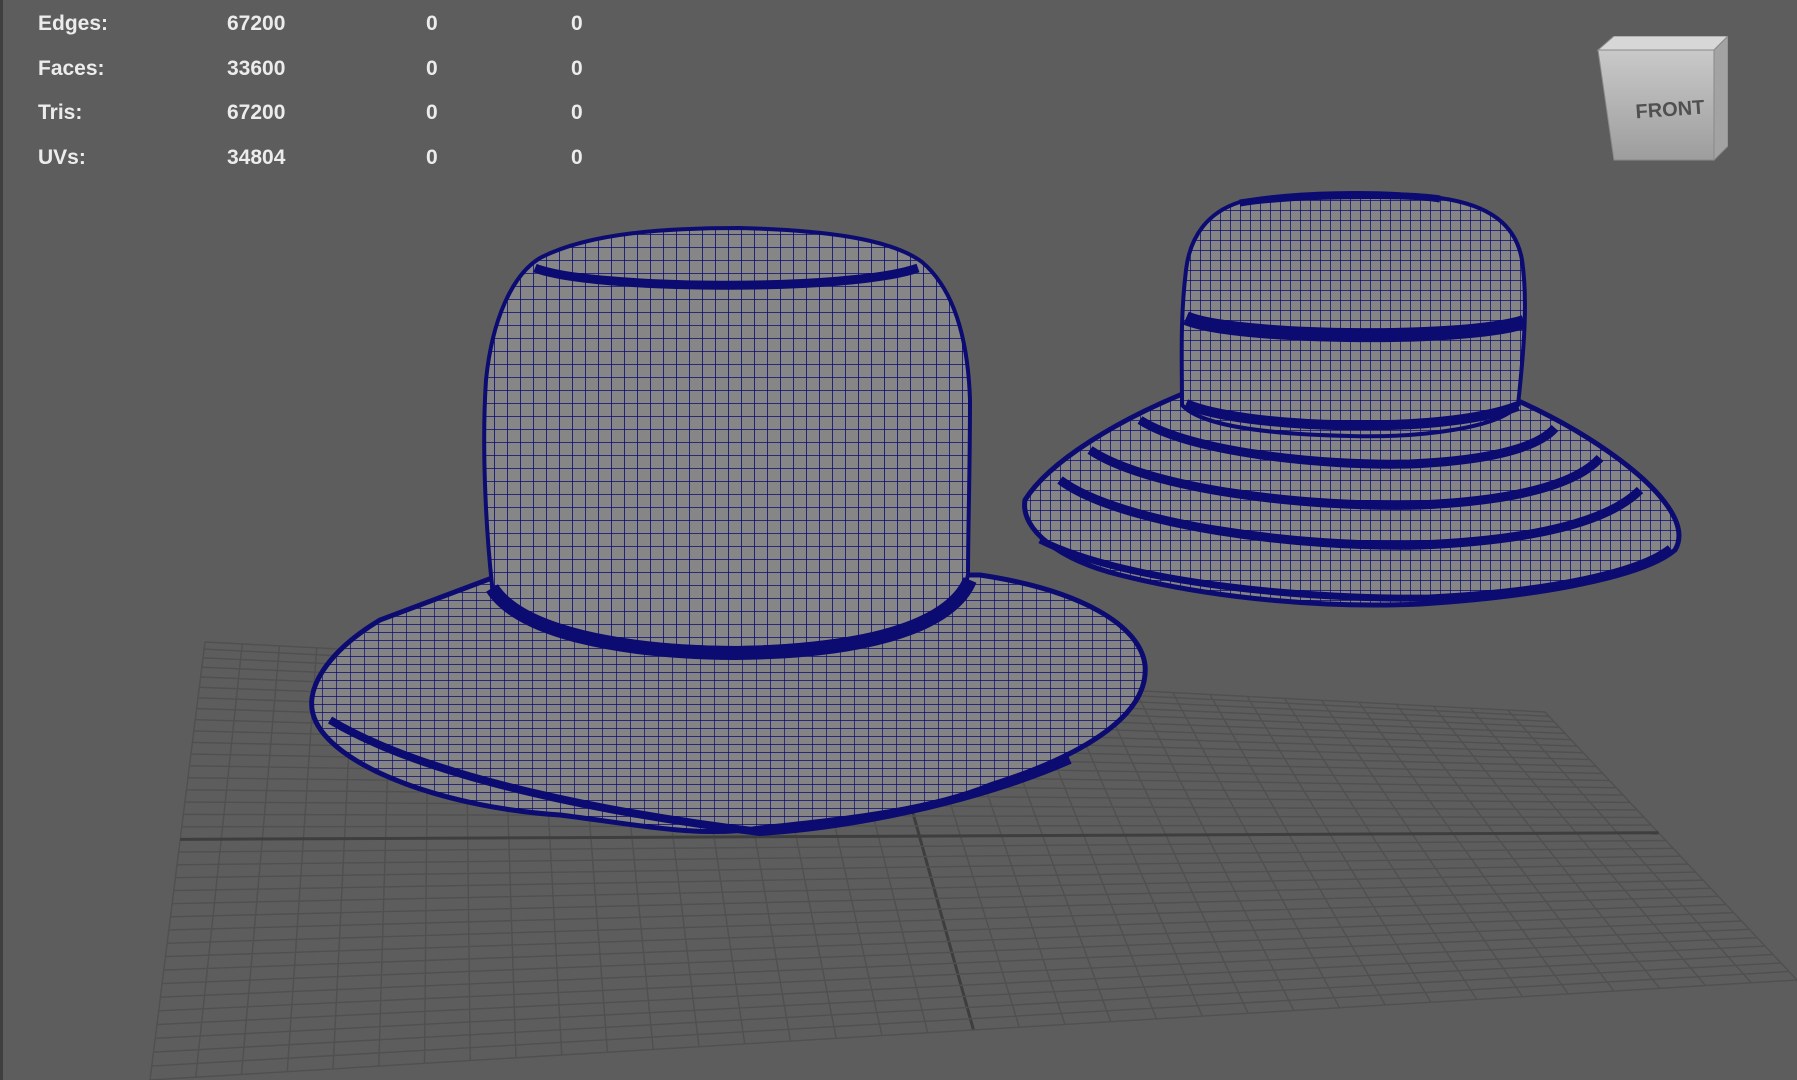  Describe the element at coordinates (1353, 315) in the screenshot. I see `hat-right-crown` at that location.